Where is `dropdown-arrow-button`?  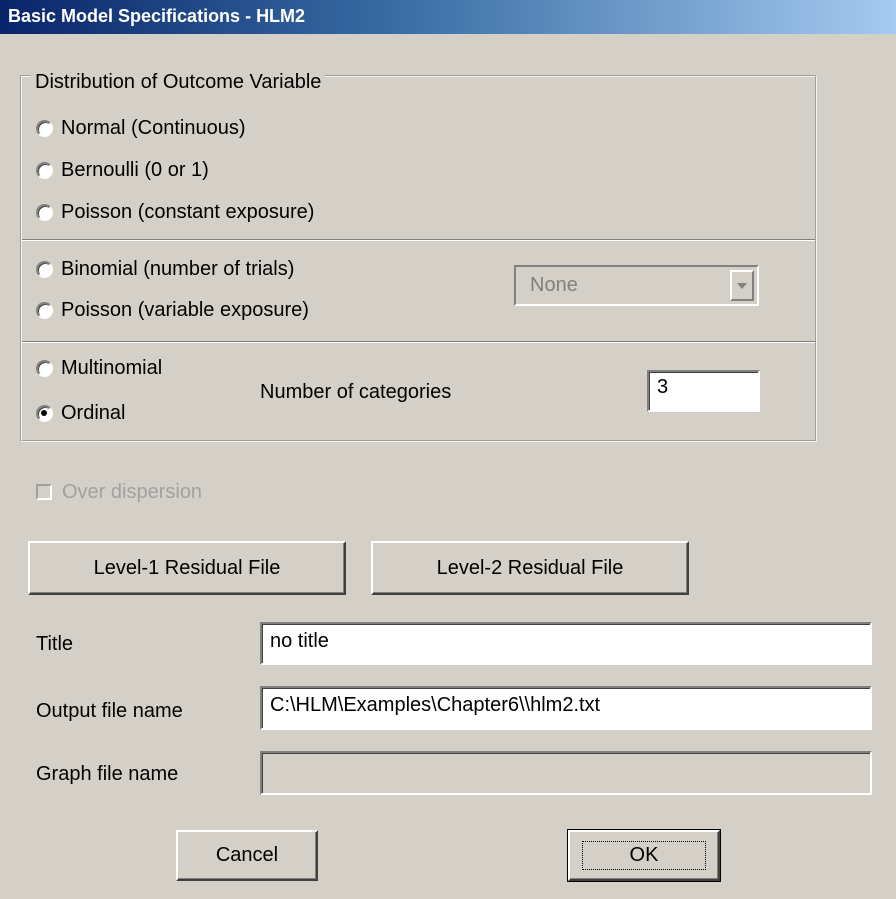 dropdown-arrow-button is located at coordinates (742, 285).